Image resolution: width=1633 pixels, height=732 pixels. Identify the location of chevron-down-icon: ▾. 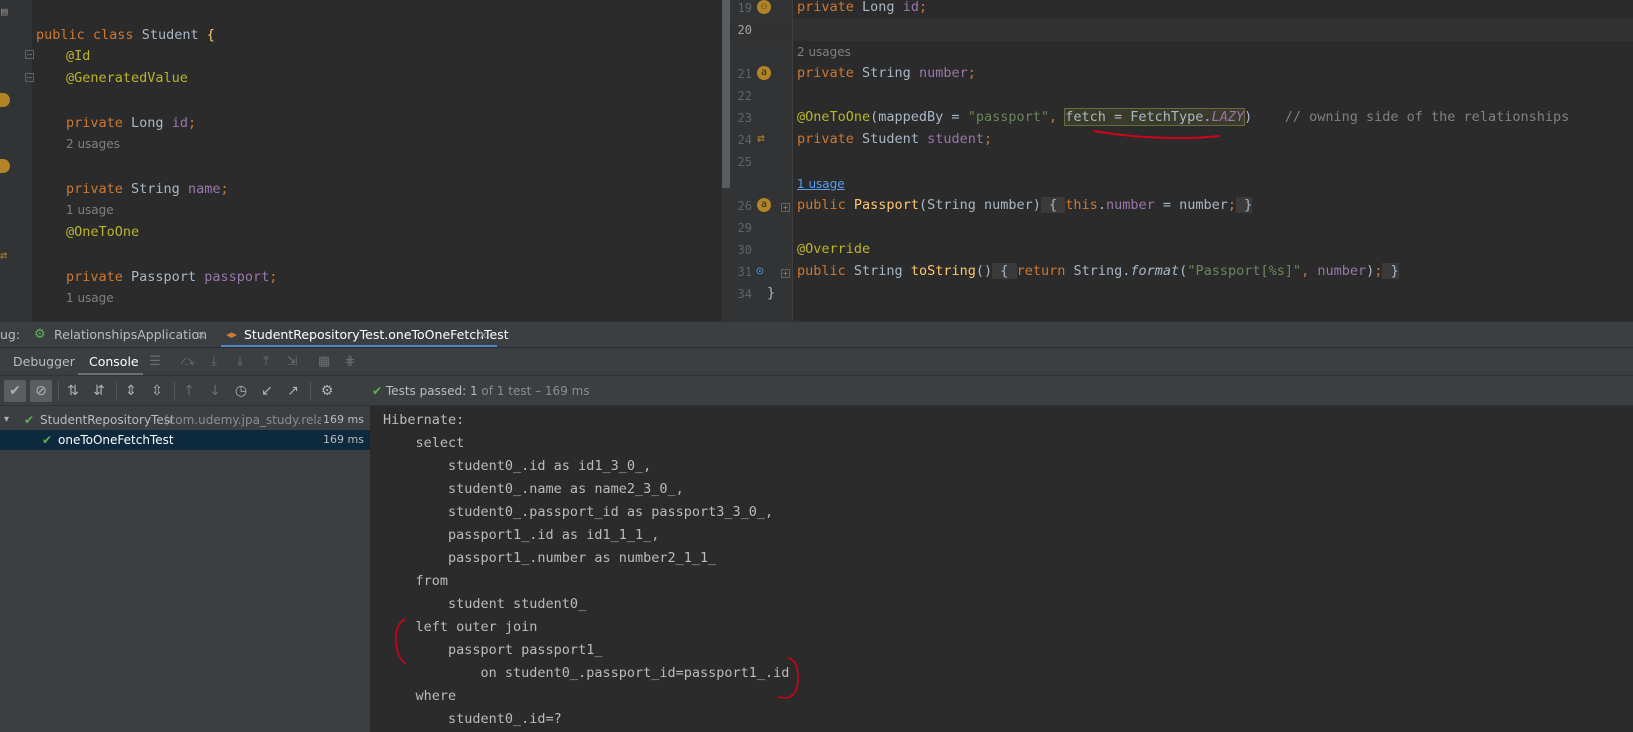
(6, 420).